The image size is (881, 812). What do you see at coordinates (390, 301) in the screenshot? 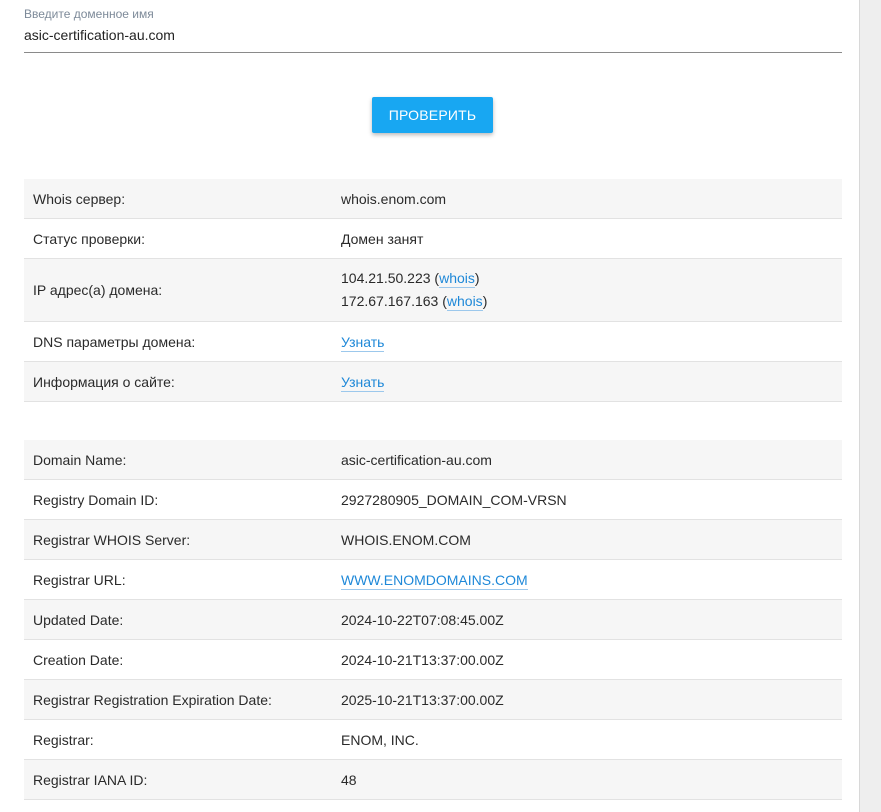
I see `ip-address: 172.67.167.163` at bounding box center [390, 301].